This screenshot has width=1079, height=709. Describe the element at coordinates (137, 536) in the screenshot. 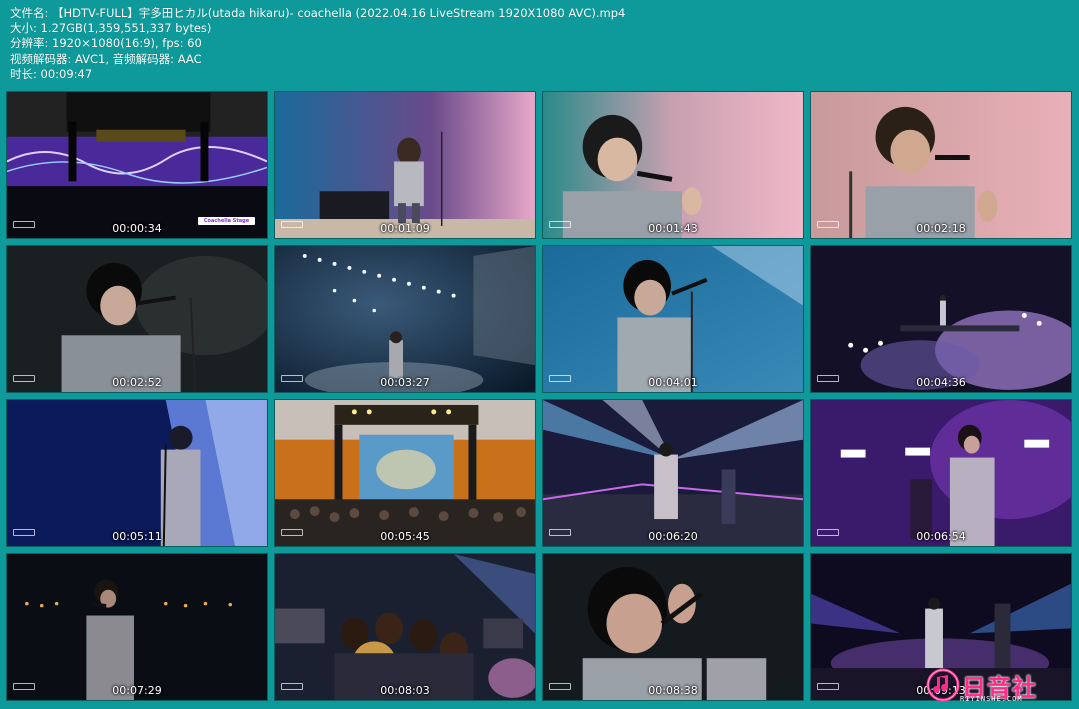

I see `timestamp: 00:05:11` at that location.